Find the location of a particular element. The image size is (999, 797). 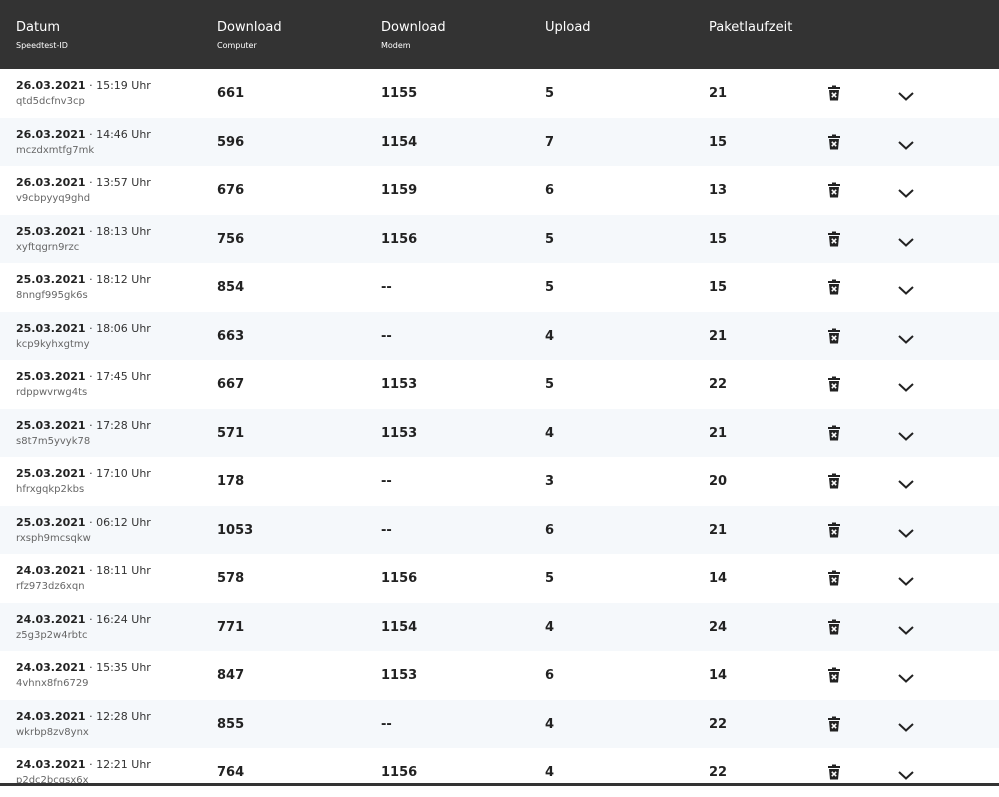

row-date: 25.03.2021 · 18:06 Uhr is located at coordinates (83, 329).